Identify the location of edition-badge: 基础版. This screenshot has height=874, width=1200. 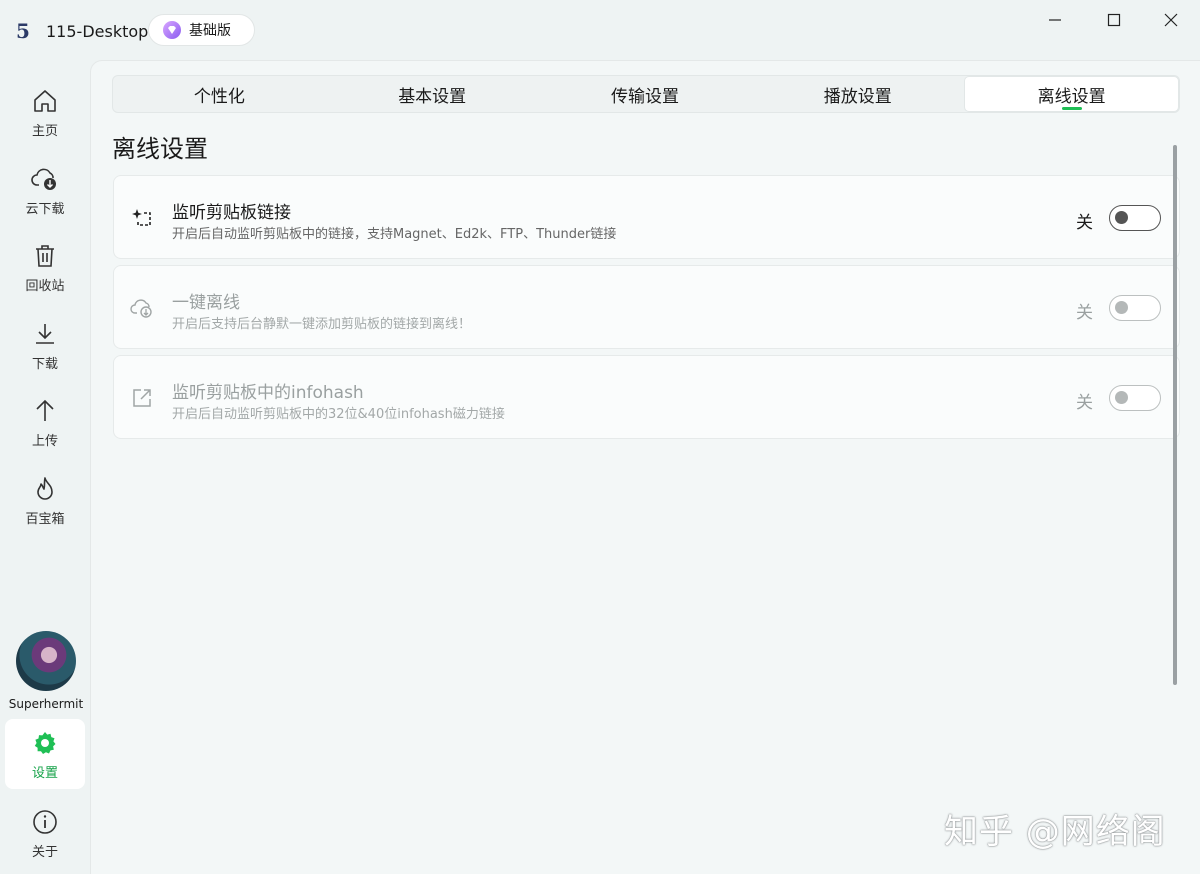
(201, 30).